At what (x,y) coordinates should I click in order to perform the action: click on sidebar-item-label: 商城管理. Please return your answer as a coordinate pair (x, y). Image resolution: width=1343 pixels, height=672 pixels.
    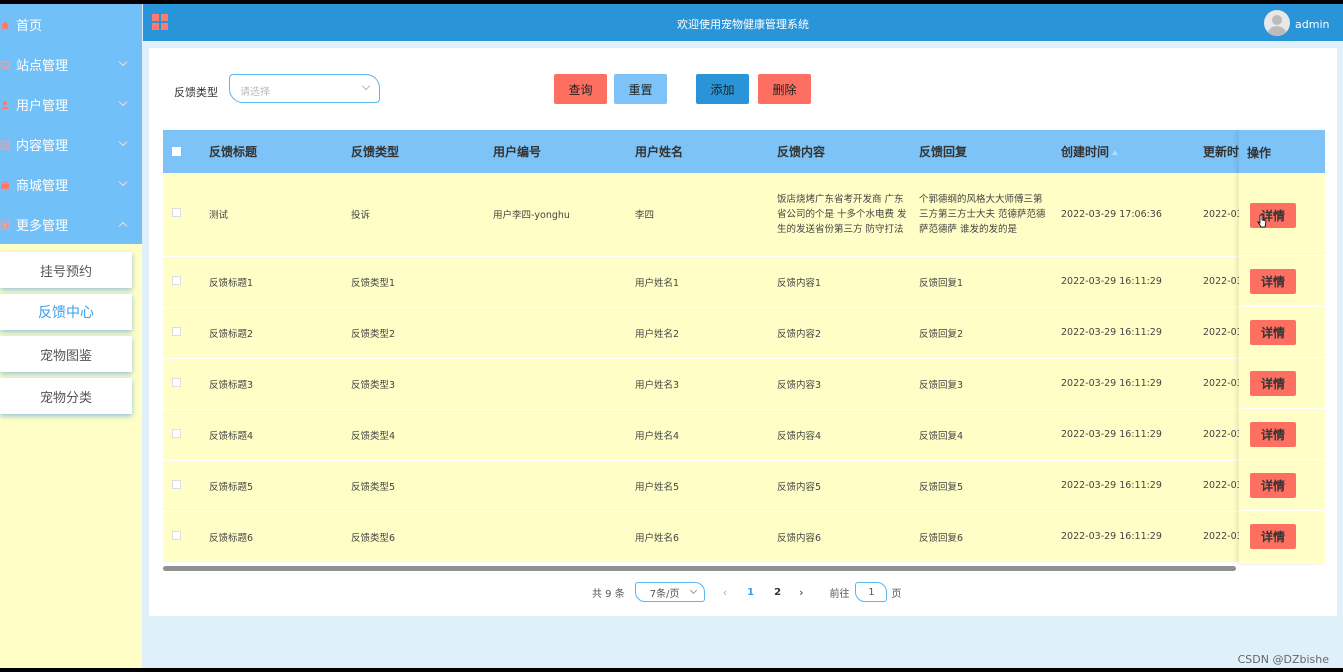
    Looking at the image, I should click on (42, 186).